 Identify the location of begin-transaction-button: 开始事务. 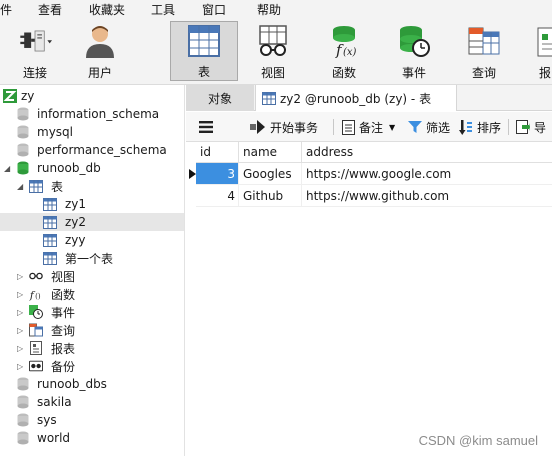
(284, 127).